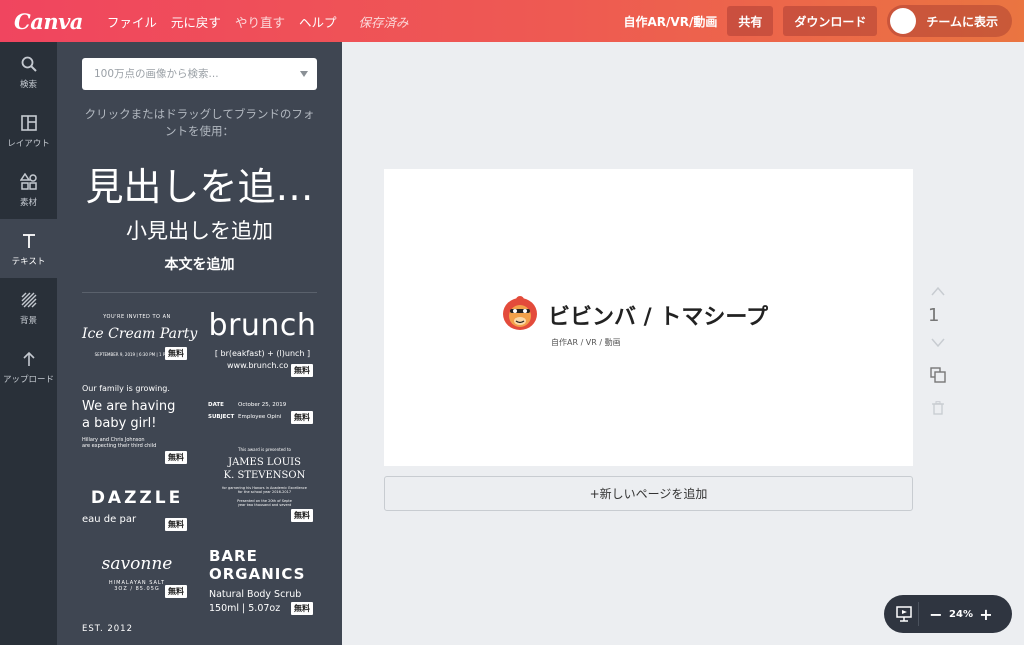 The height and width of the screenshot is (645, 1024). What do you see at coordinates (938, 408) in the screenshot?
I see `delete-page-icon` at bounding box center [938, 408].